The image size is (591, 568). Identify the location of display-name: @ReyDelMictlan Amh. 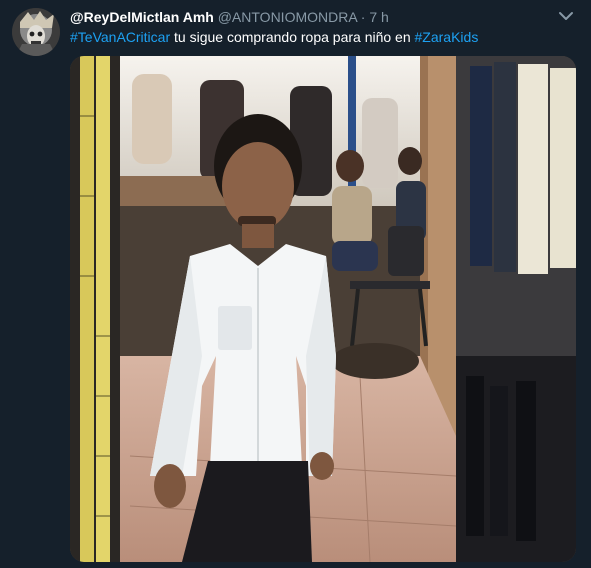
(142, 17).